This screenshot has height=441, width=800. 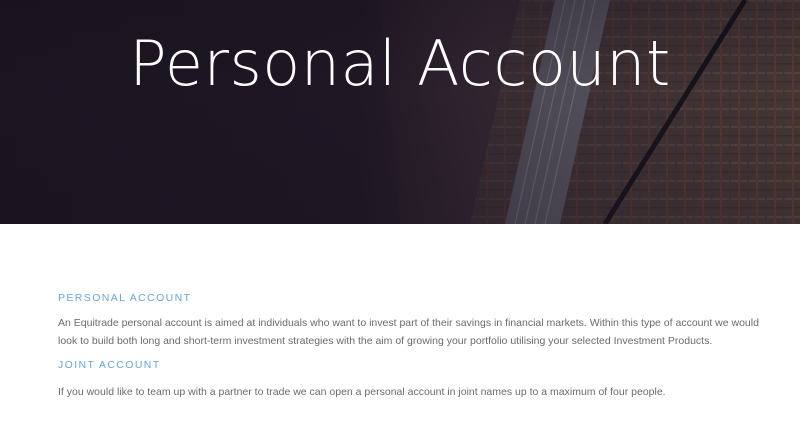 What do you see at coordinates (125, 298) in the screenshot?
I see `section-heading: PERSONAL ACCOUNT` at bounding box center [125, 298].